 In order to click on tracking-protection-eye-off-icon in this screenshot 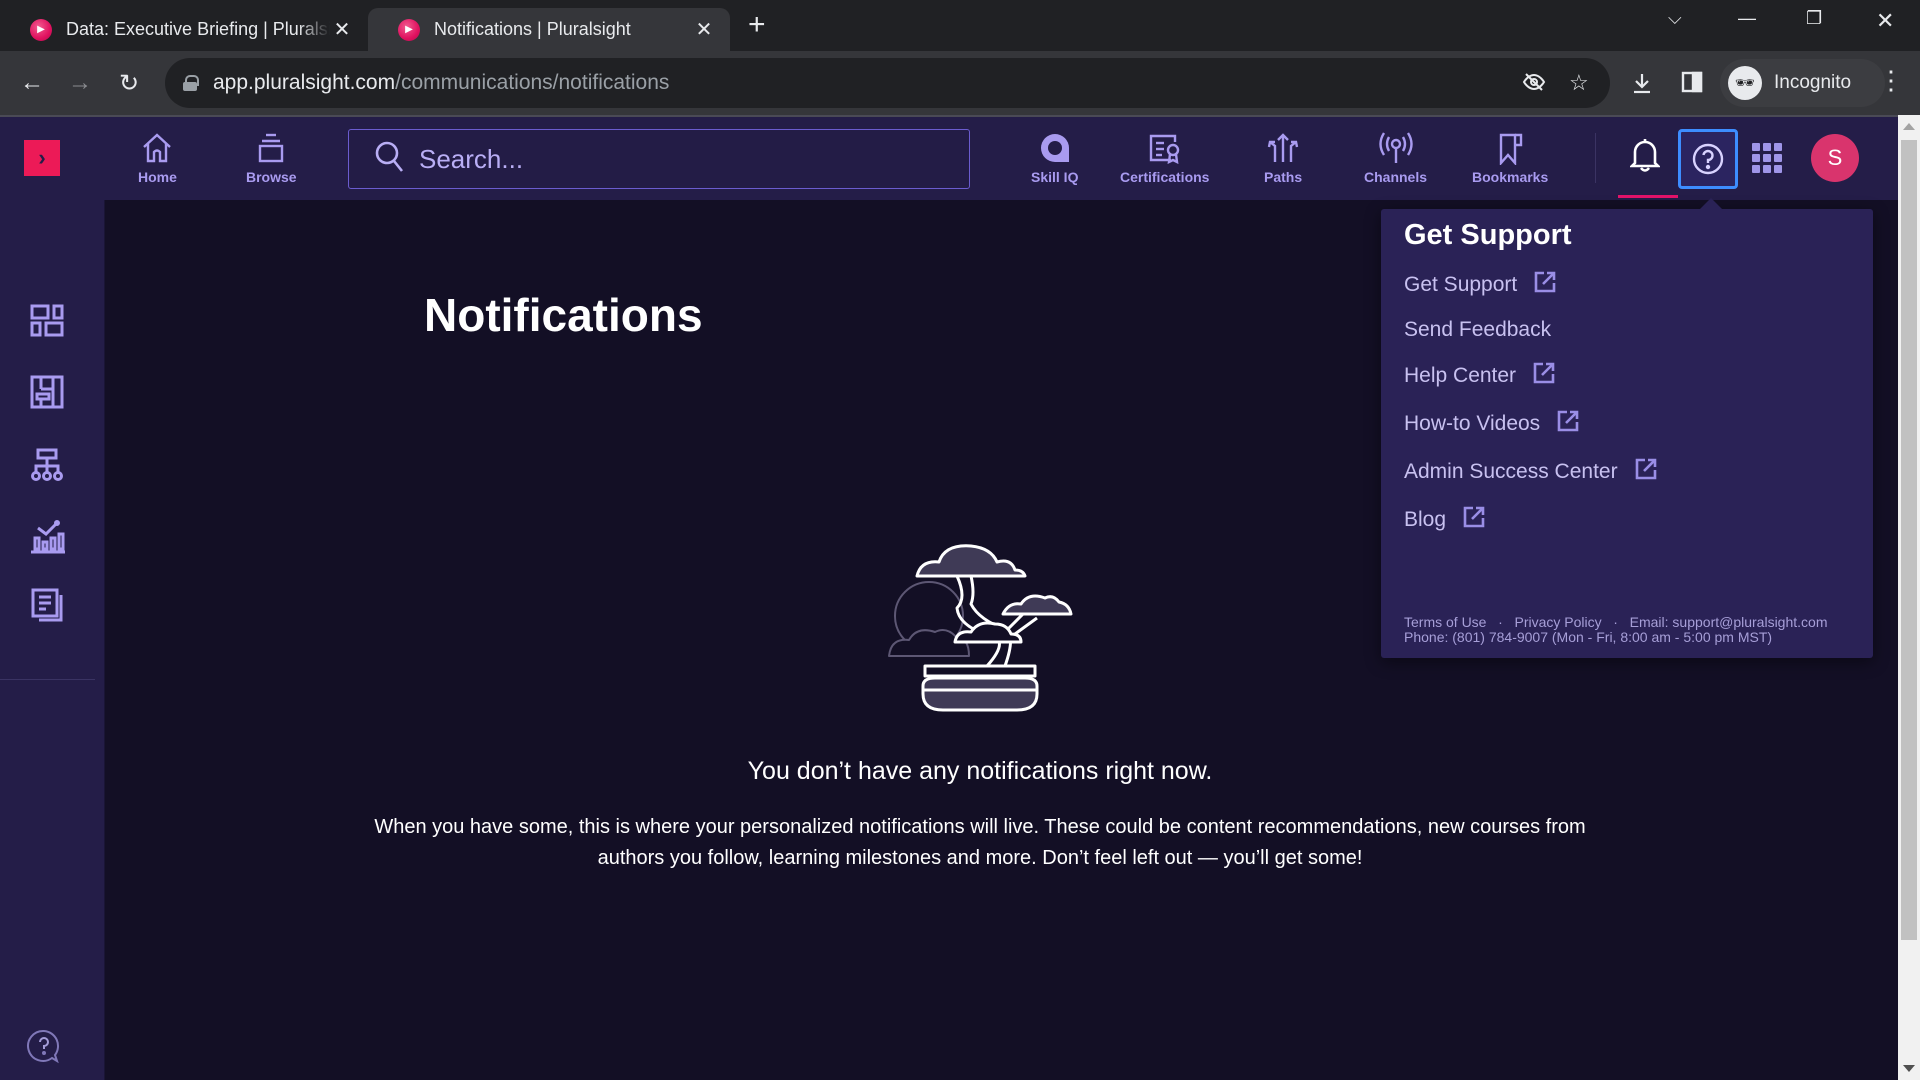, I will do `click(1534, 85)`.